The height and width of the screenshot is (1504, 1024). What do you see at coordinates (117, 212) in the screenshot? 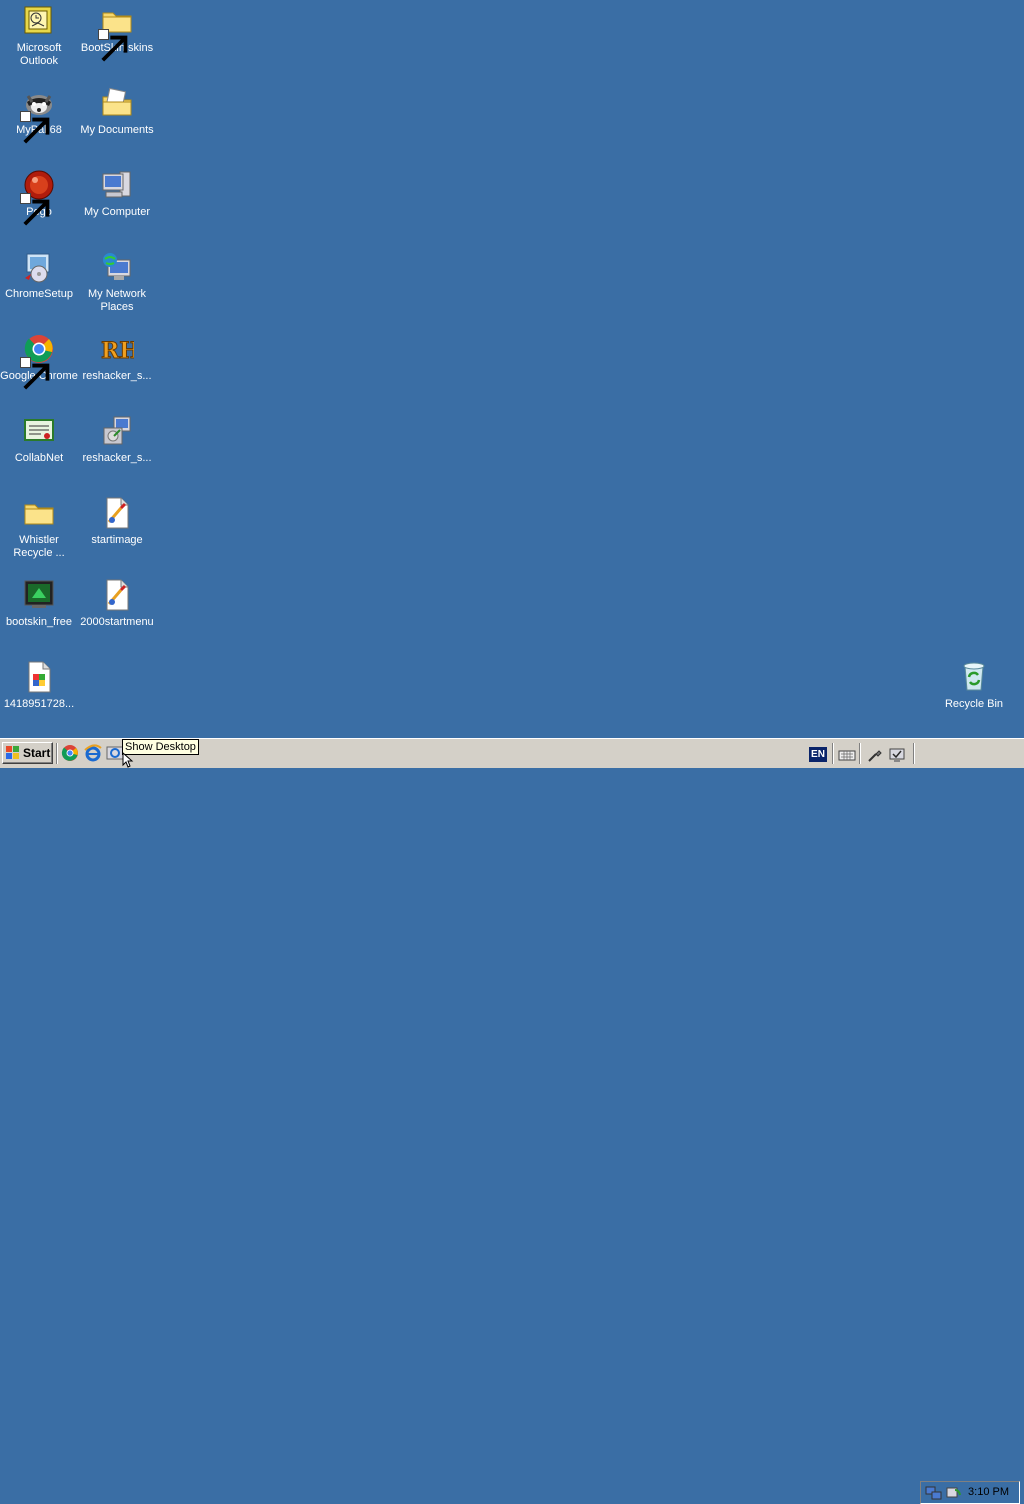
I see `desktop-icon-label: My Computer` at bounding box center [117, 212].